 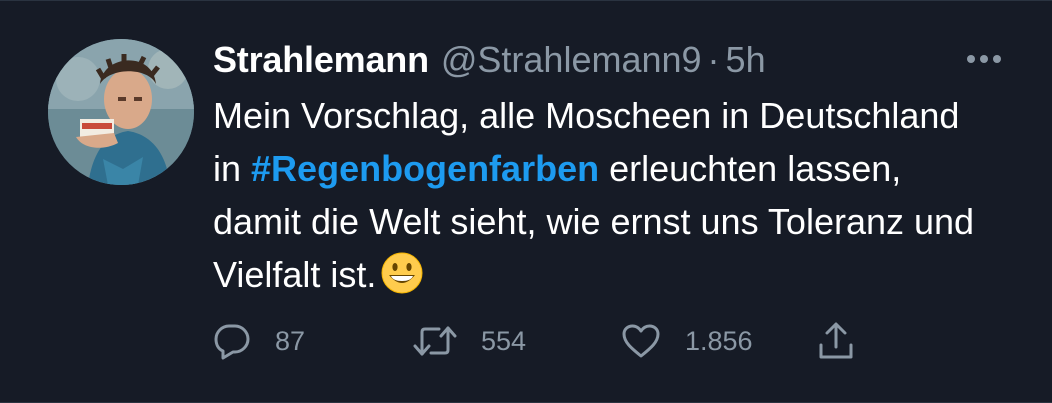 I want to click on user-handle: @Strahlemann9, so click(x=571, y=60).